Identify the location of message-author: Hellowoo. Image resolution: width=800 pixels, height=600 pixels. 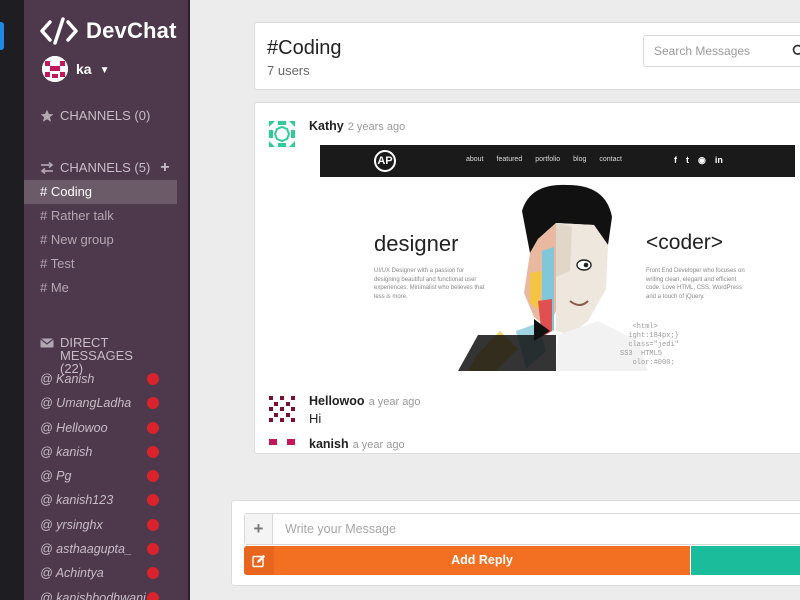
(337, 401).